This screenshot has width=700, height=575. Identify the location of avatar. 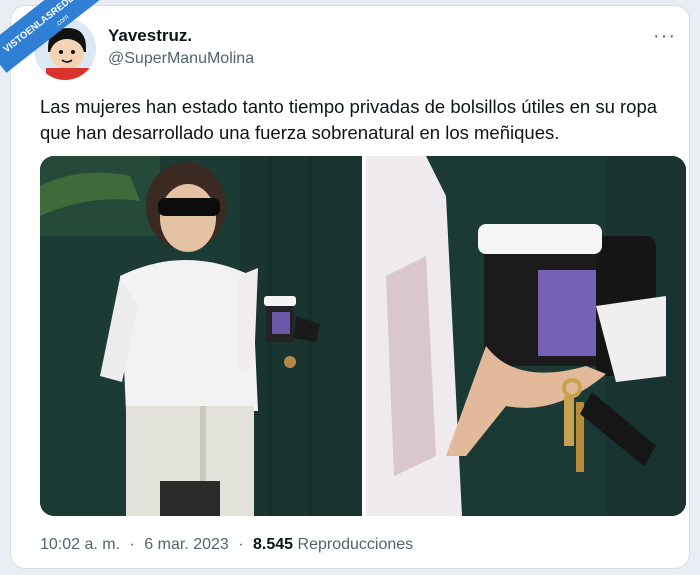
(65, 49).